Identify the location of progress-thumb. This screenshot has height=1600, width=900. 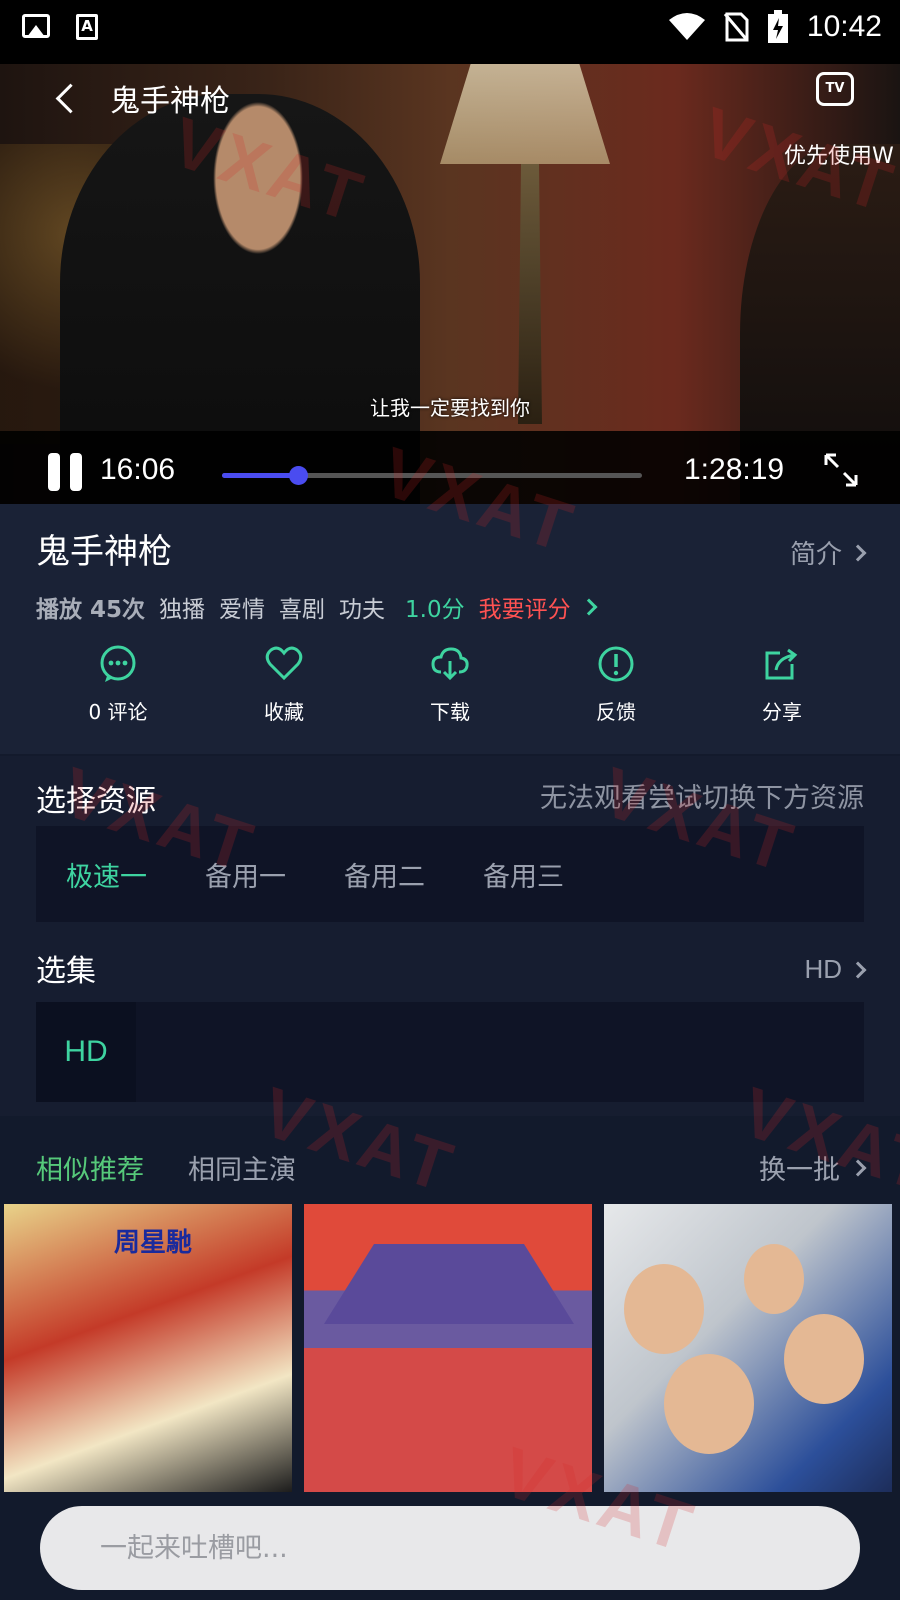
(298, 475).